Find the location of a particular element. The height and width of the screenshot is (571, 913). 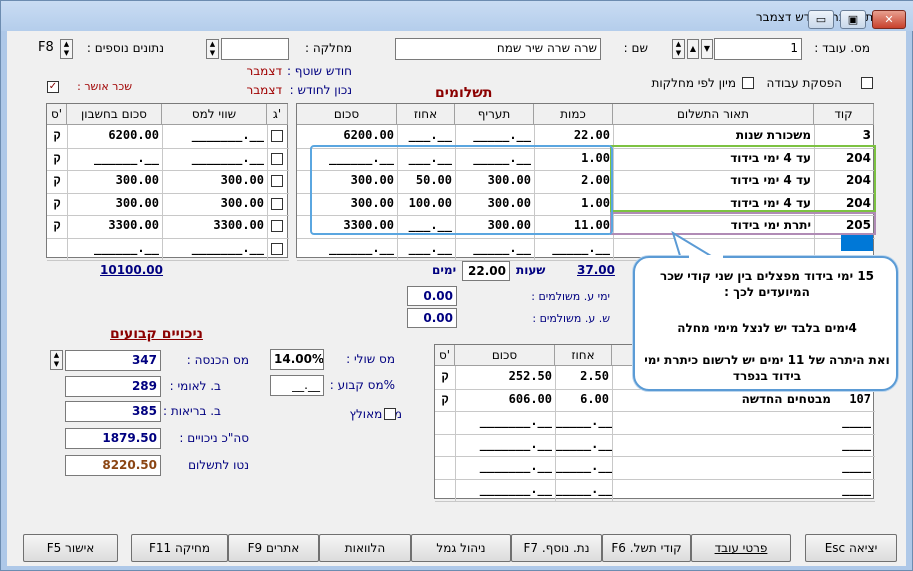

payment-cell-amount: ______.__ is located at coordinates (347, 250).